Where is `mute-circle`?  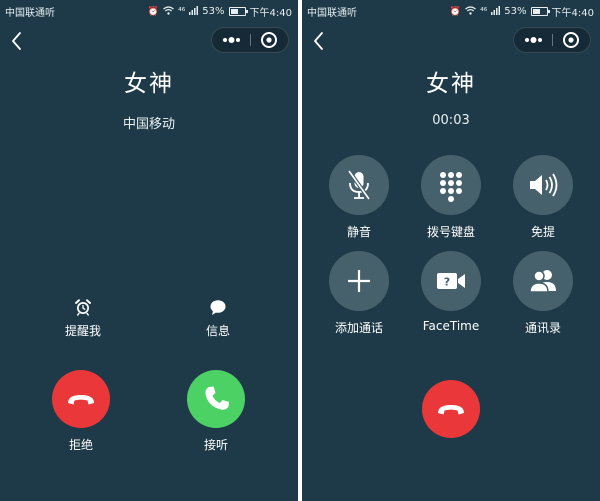 mute-circle is located at coordinates (359, 185).